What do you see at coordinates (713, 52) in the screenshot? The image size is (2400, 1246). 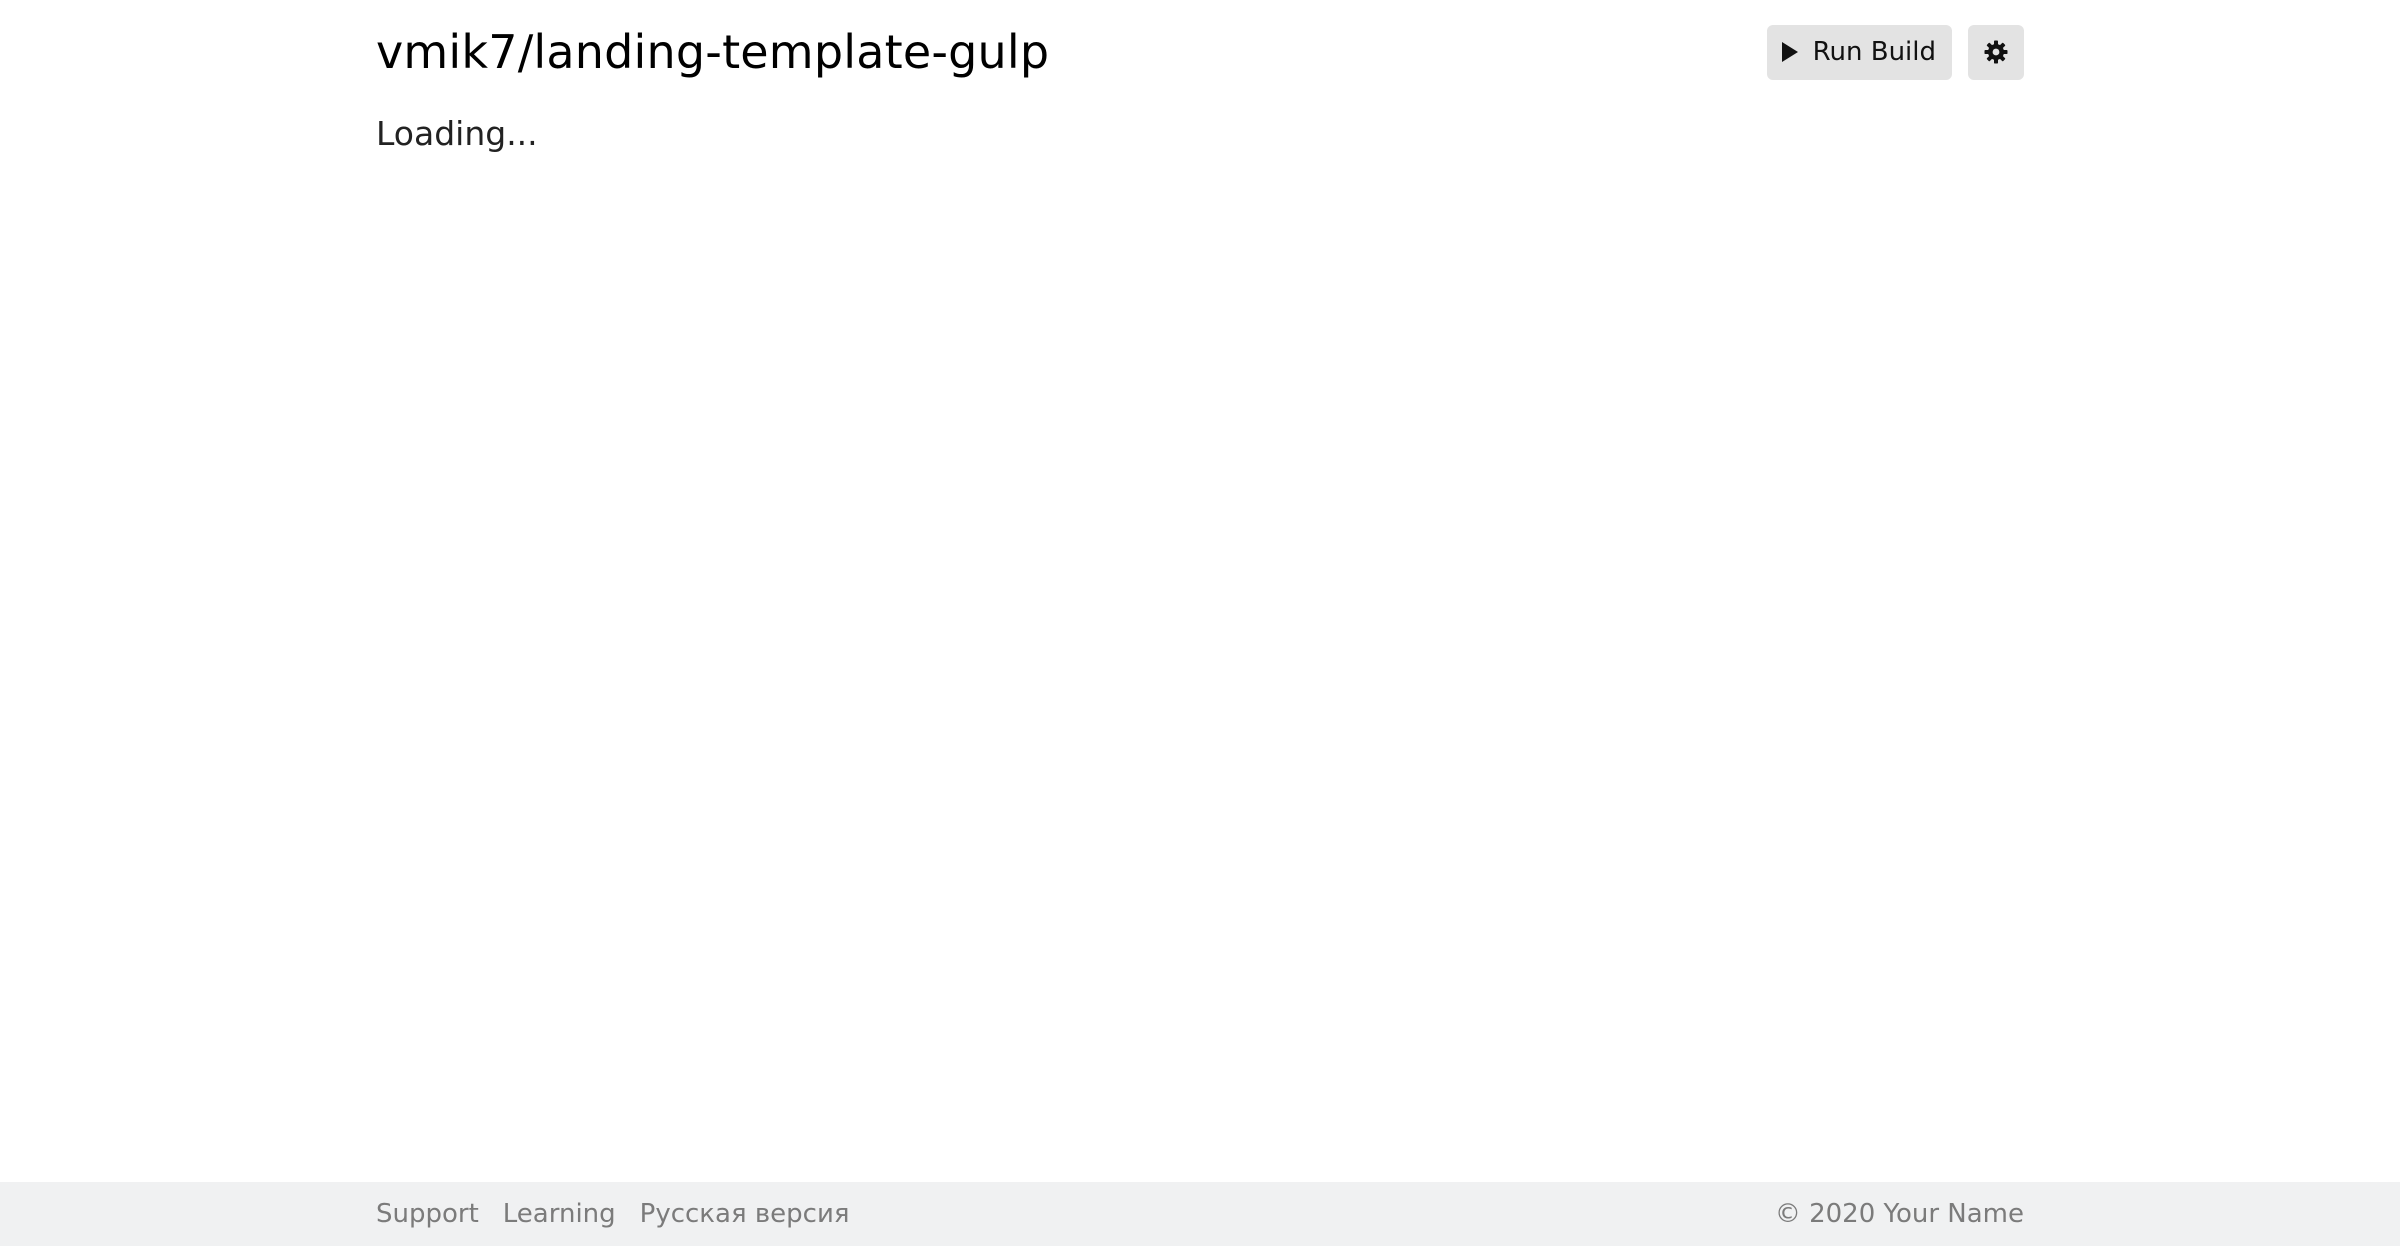 I see `page-title: vmik7/landing-template-gulp` at bounding box center [713, 52].